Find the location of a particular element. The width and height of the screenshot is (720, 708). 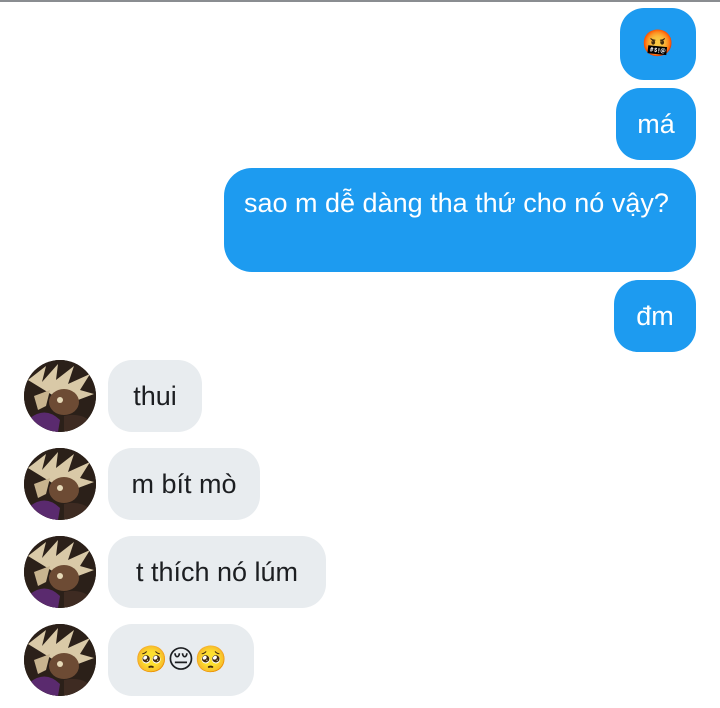

sent-message-4: đm is located at coordinates (655, 316).